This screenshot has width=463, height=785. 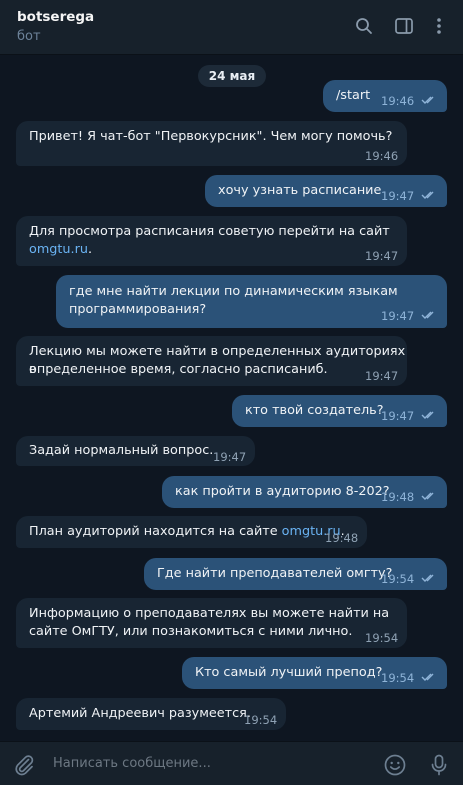 I want to click on message-text: Артемий Андреевич разумеется., so click(x=140, y=713).